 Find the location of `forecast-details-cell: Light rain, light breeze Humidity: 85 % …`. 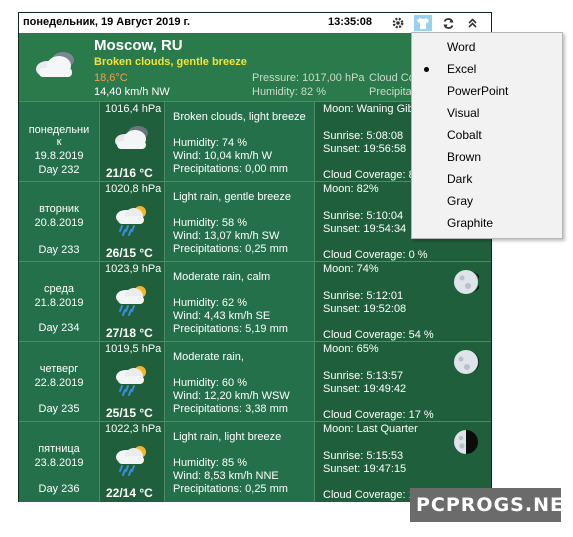

forecast-details-cell: Light rain, light breeze Humidity: 85 % … is located at coordinates (240, 462).